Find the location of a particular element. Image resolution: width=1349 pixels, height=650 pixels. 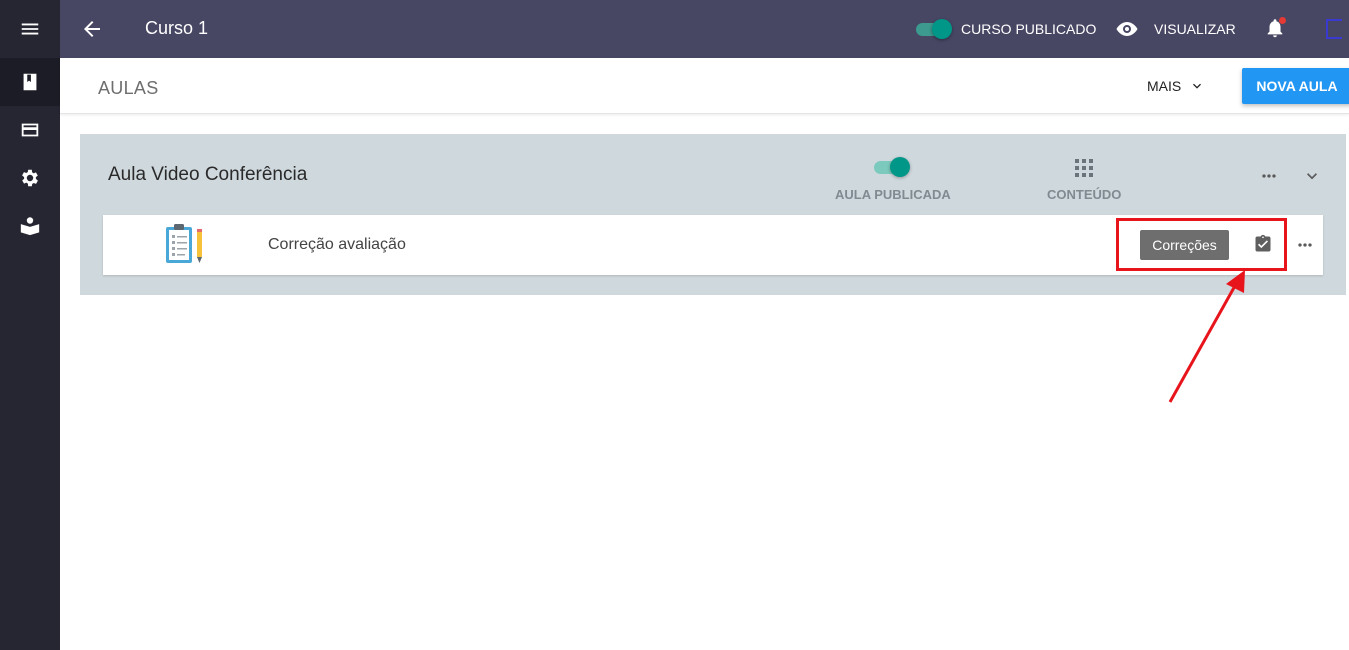

content-label: CONTEÚDO is located at coordinates (1084, 194).